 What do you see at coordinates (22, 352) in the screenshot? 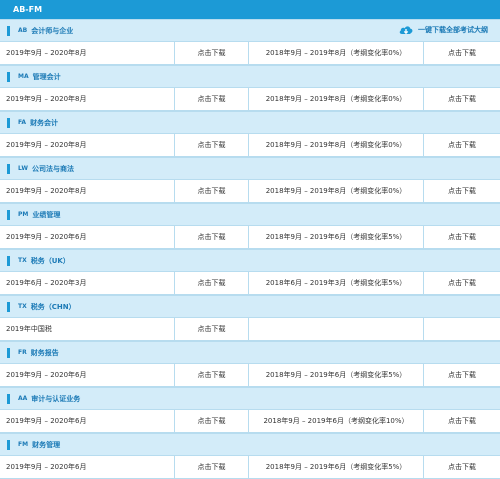
I see `subject-code: FR` at bounding box center [22, 352].